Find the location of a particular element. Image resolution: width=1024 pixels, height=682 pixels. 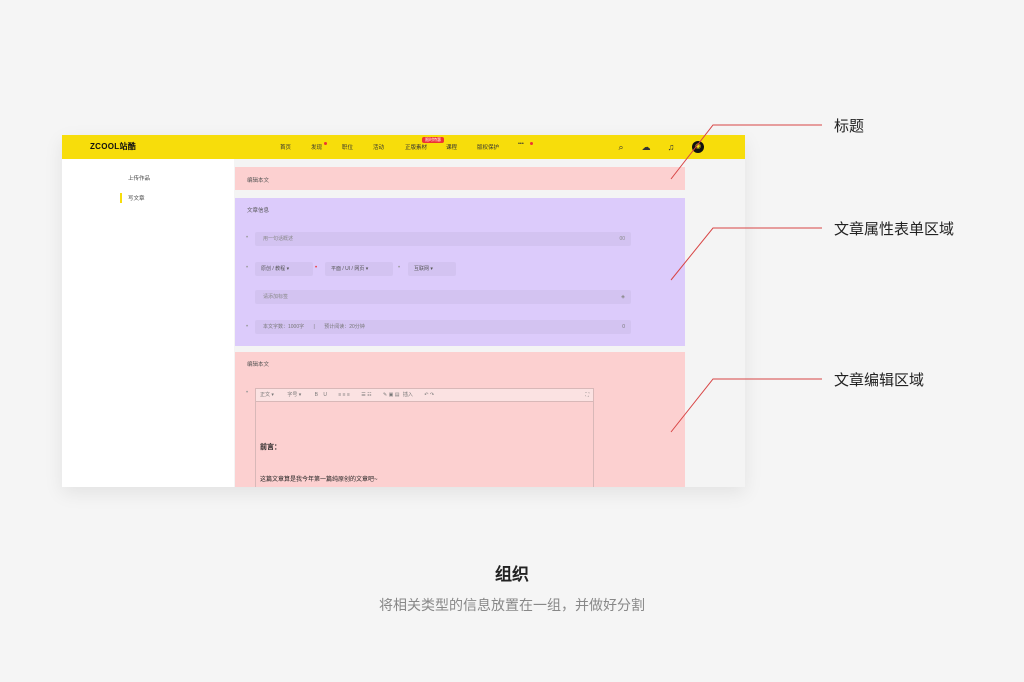

annotation-title: 标题 is located at coordinates (849, 126).